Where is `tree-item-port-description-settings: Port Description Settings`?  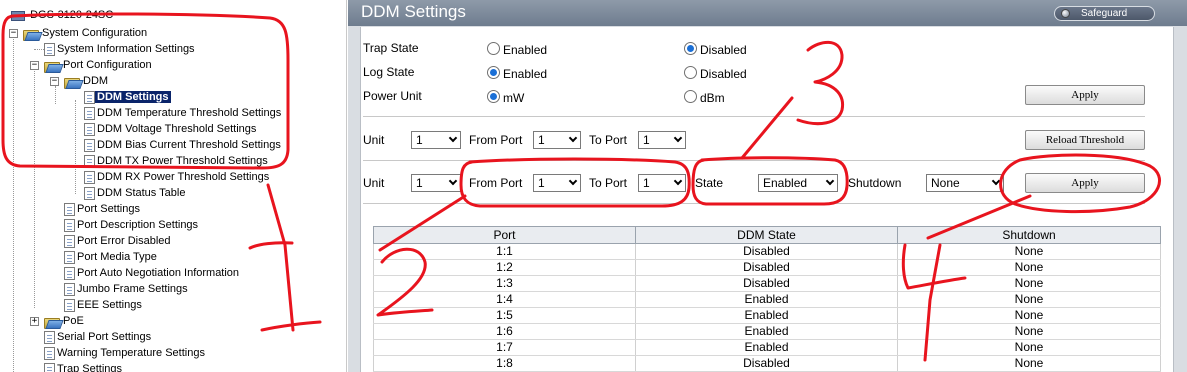
tree-item-port-description-settings: Port Description Settings is located at coordinates (132, 225).